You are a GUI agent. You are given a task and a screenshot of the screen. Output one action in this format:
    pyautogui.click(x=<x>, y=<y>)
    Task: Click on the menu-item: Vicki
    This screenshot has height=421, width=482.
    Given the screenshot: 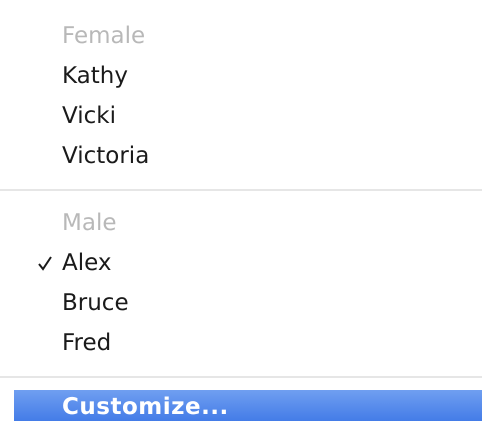 What is the action you would take?
    pyautogui.click(x=89, y=116)
    